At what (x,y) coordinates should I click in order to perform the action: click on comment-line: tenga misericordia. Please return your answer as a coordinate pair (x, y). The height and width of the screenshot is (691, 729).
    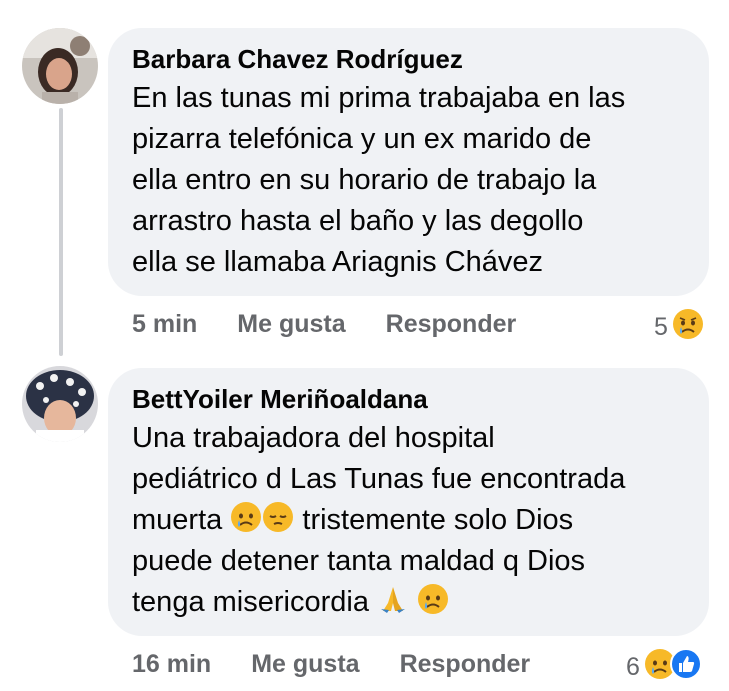
    Looking at the image, I should click on (408, 602).